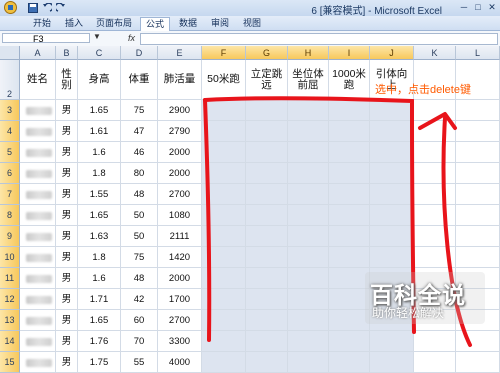 The image size is (500, 373). What do you see at coordinates (10, 152) in the screenshot?
I see `row-header-5: 5` at bounding box center [10, 152].